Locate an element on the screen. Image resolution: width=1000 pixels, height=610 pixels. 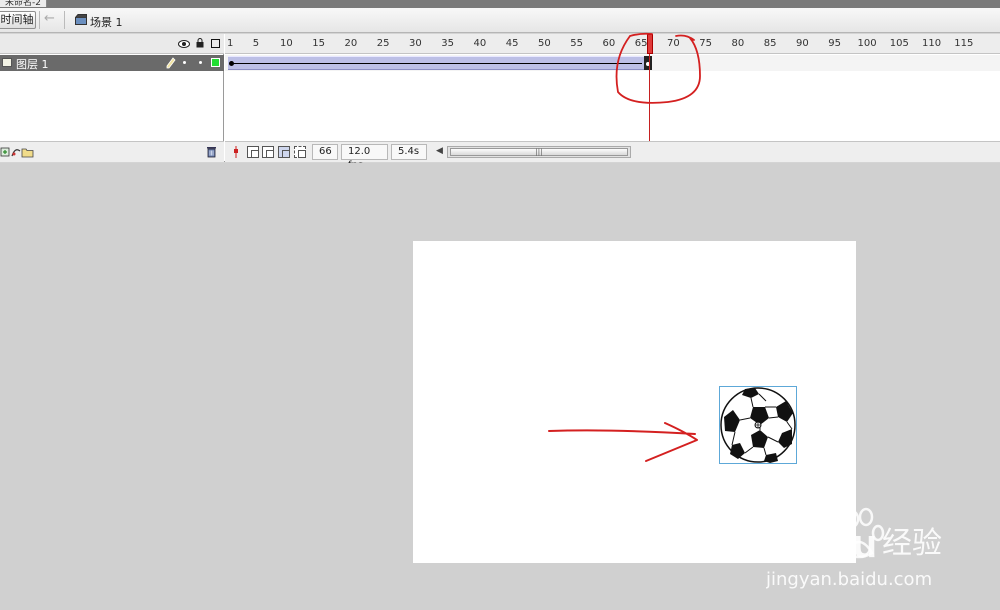
playhead-line is located at coordinates (649, 97).